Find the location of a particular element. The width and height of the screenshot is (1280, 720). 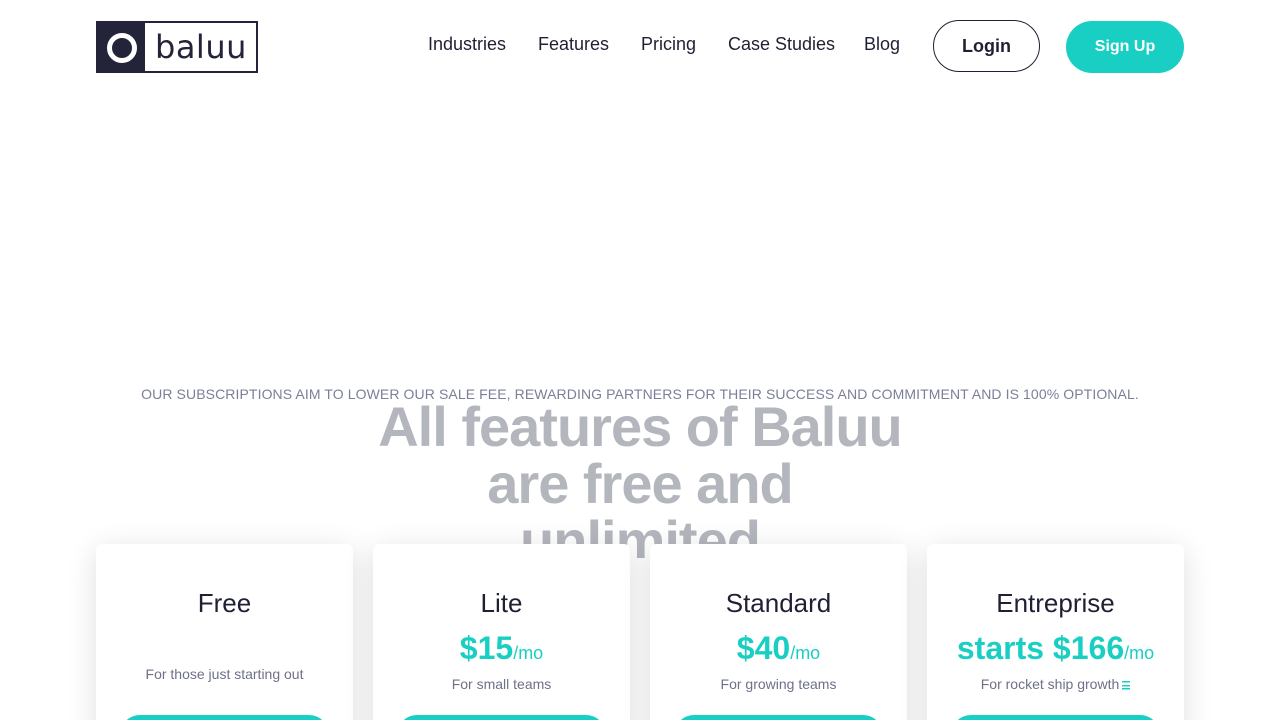

plan-name: Standard is located at coordinates (778, 603).